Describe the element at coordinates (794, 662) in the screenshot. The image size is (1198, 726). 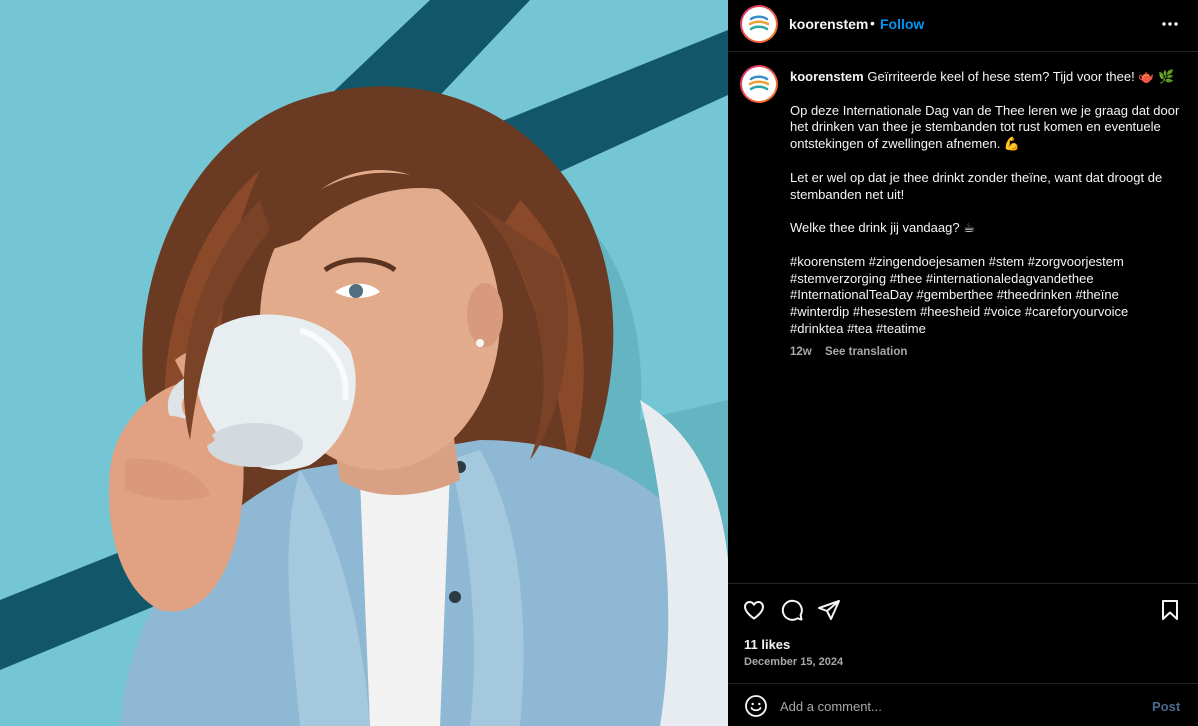
I see `post-date: December 15, 2024` at that location.